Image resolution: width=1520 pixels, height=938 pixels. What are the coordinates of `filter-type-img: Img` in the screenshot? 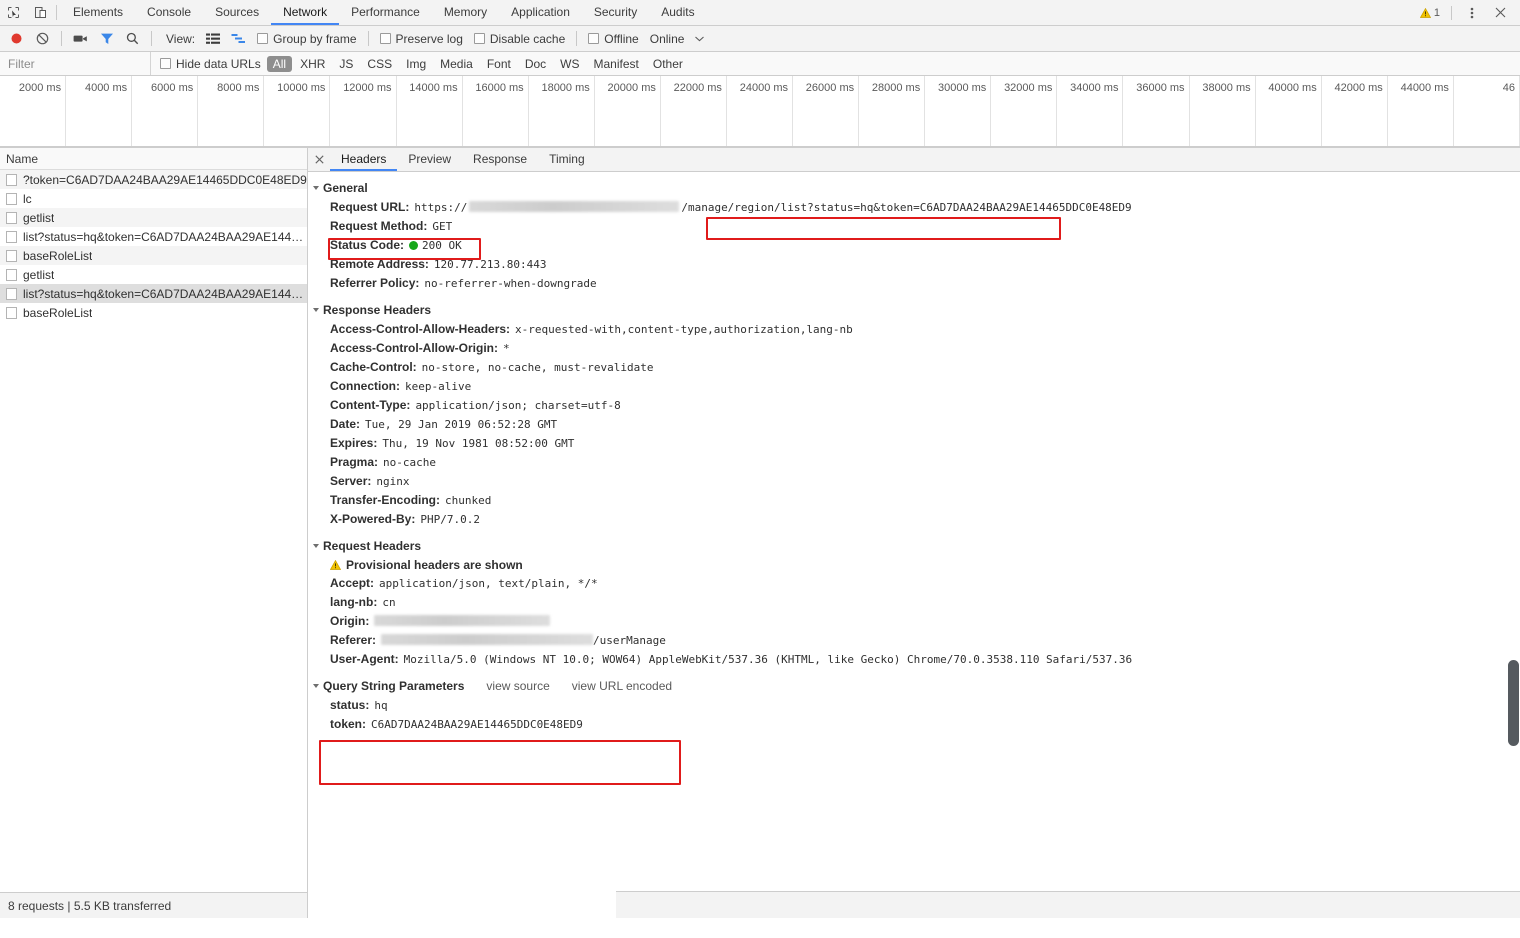 It's located at (416, 64).